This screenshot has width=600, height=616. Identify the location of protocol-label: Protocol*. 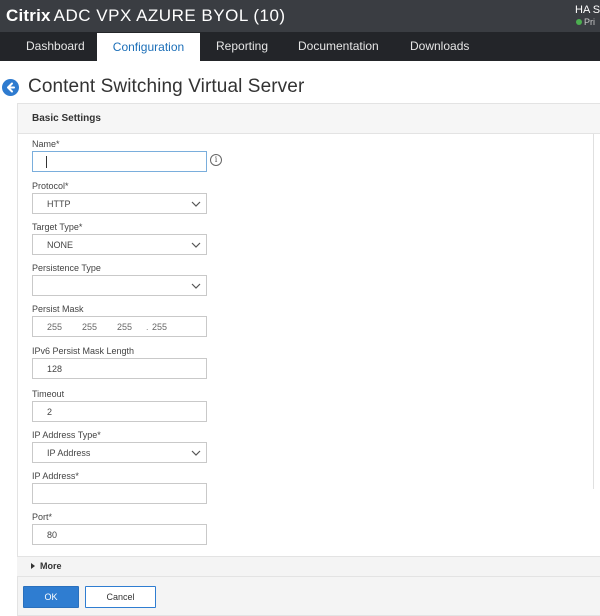
(50, 186).